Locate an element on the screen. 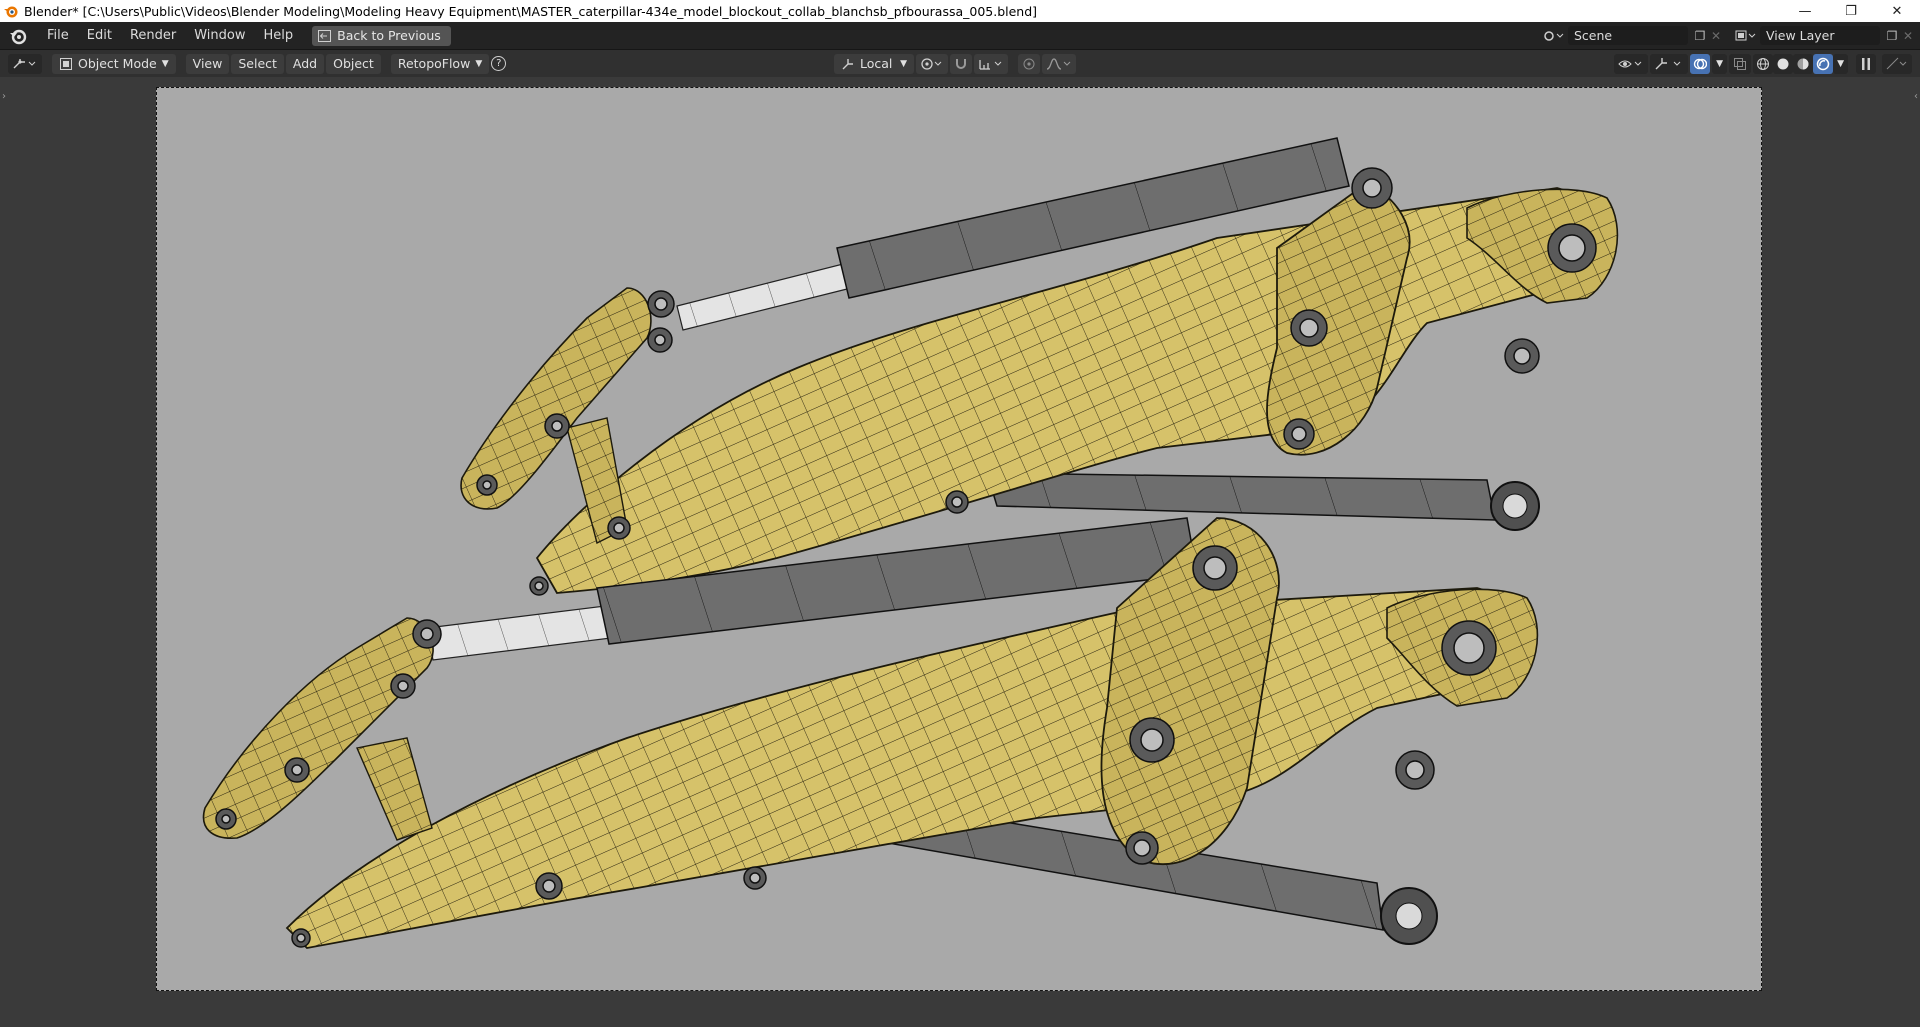 This screenshot has height=1027, width=1920. upper-link-bracket is located at coordinates (1338, 318).